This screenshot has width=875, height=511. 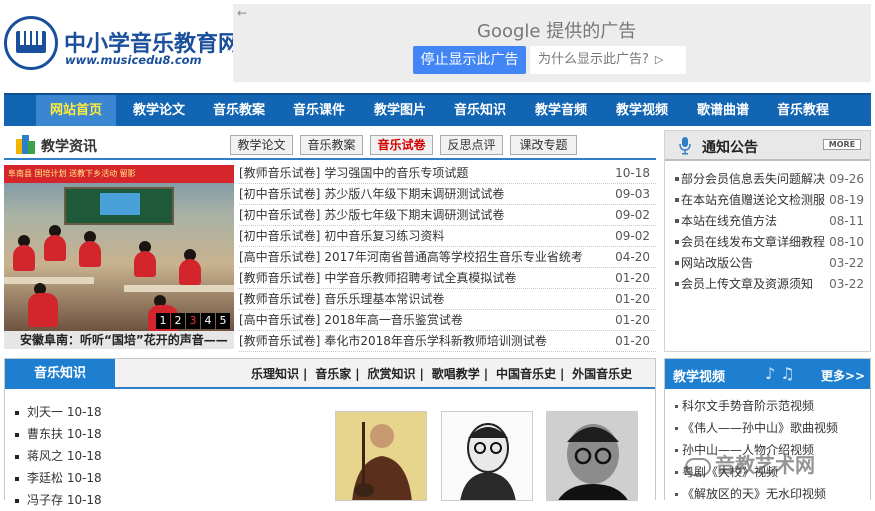 What do you see at coordinates (178, 321) in the screenshot?
I see `pager-button-2: 2` at bounding box center [178, 321].